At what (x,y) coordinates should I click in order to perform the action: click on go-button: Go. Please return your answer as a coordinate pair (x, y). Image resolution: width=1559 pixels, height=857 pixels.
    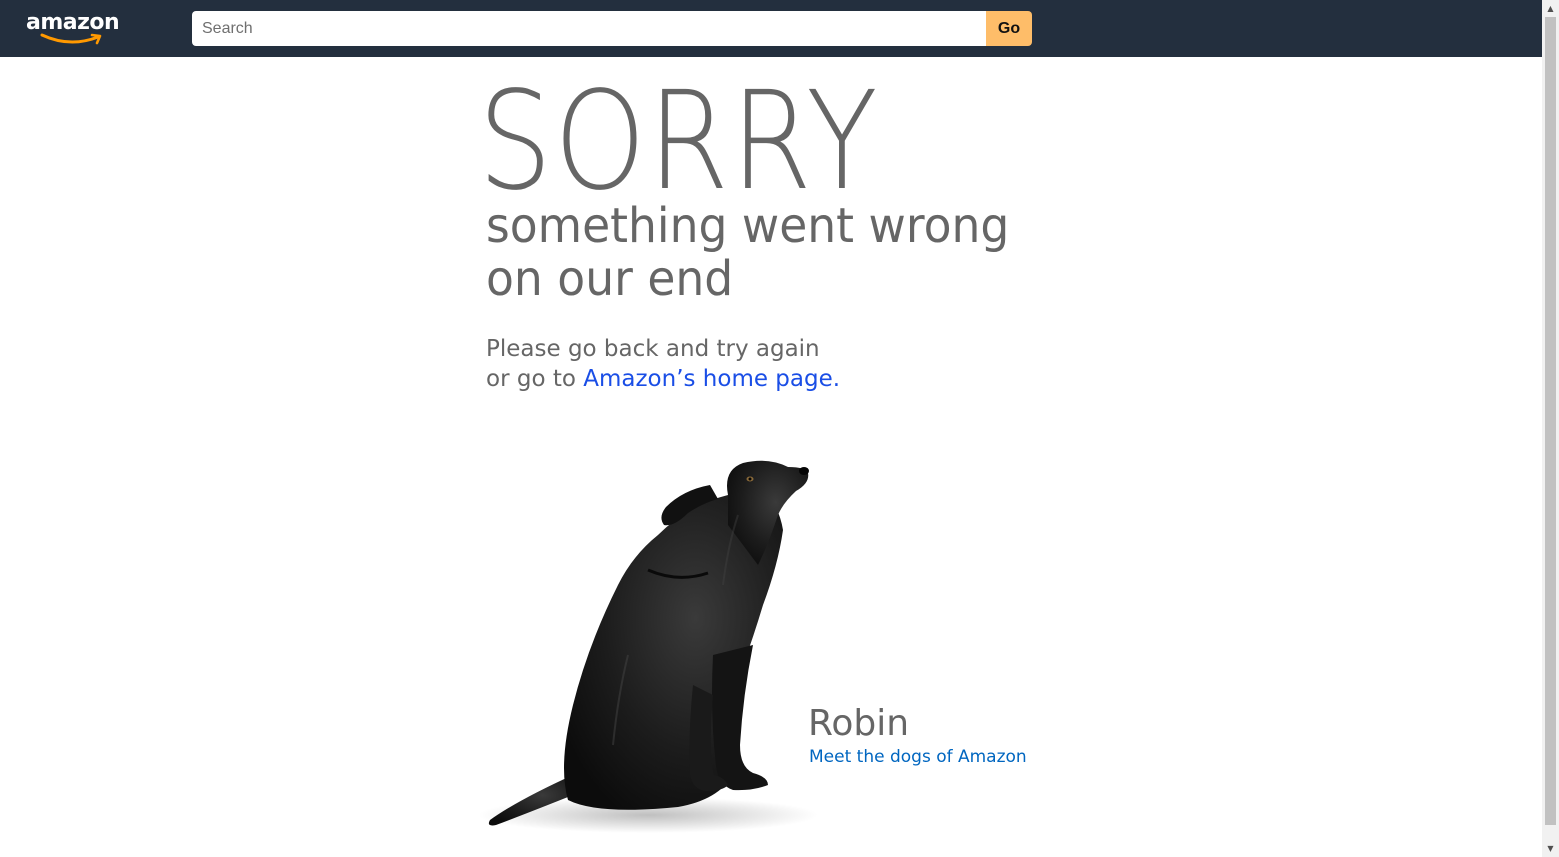
    Looking at the image, I should click on (1009, 28).